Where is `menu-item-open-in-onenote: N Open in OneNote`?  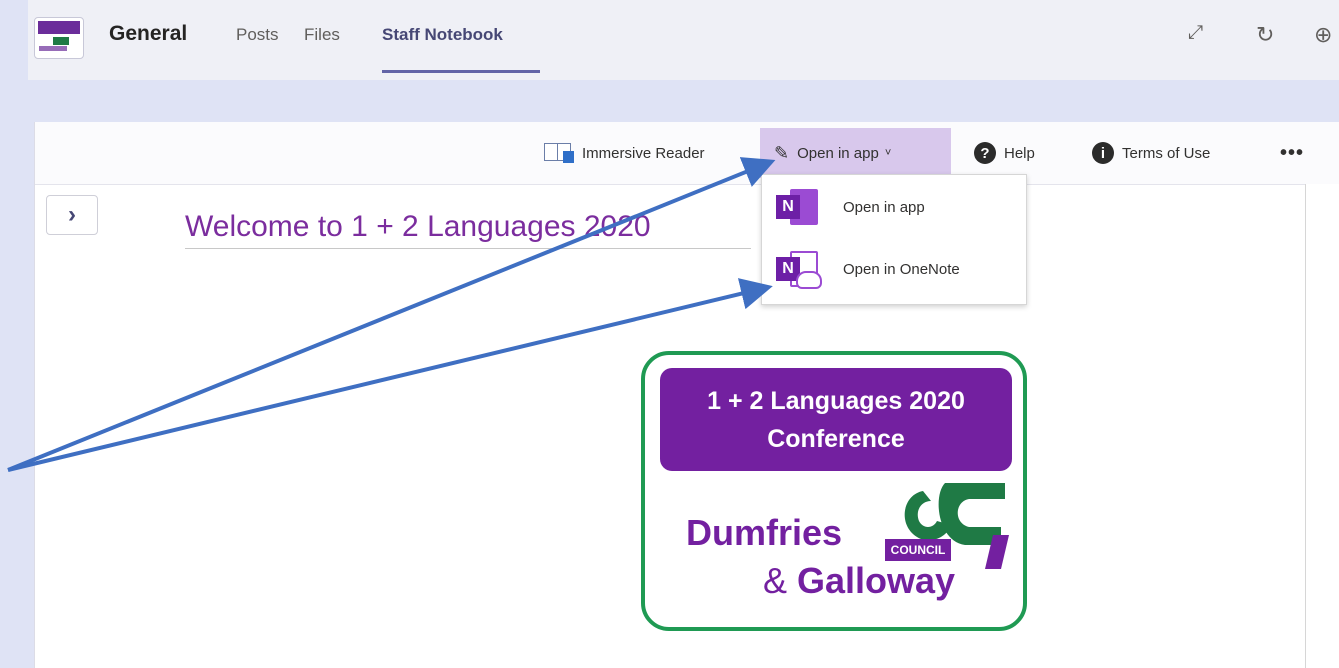
menu-item-open-in-onenote: N Open in OneNote is located at coordinates (894, 269).